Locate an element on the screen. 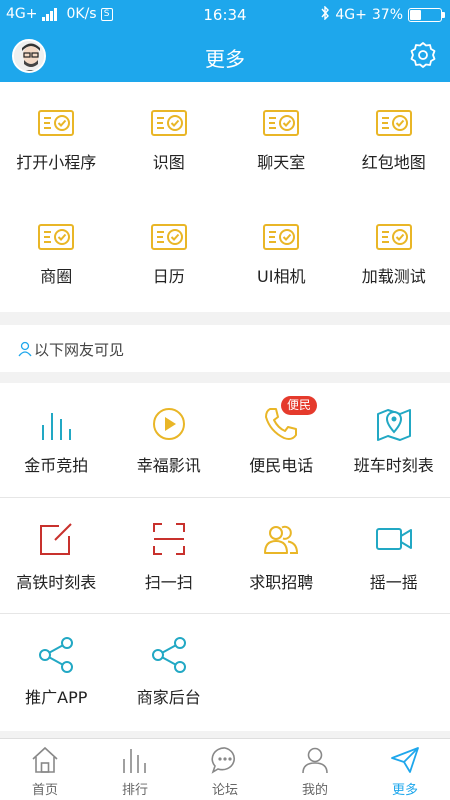 The height and width of the screenshot is (800, 450). map-pin-icon is located at coordinates (393, 425).